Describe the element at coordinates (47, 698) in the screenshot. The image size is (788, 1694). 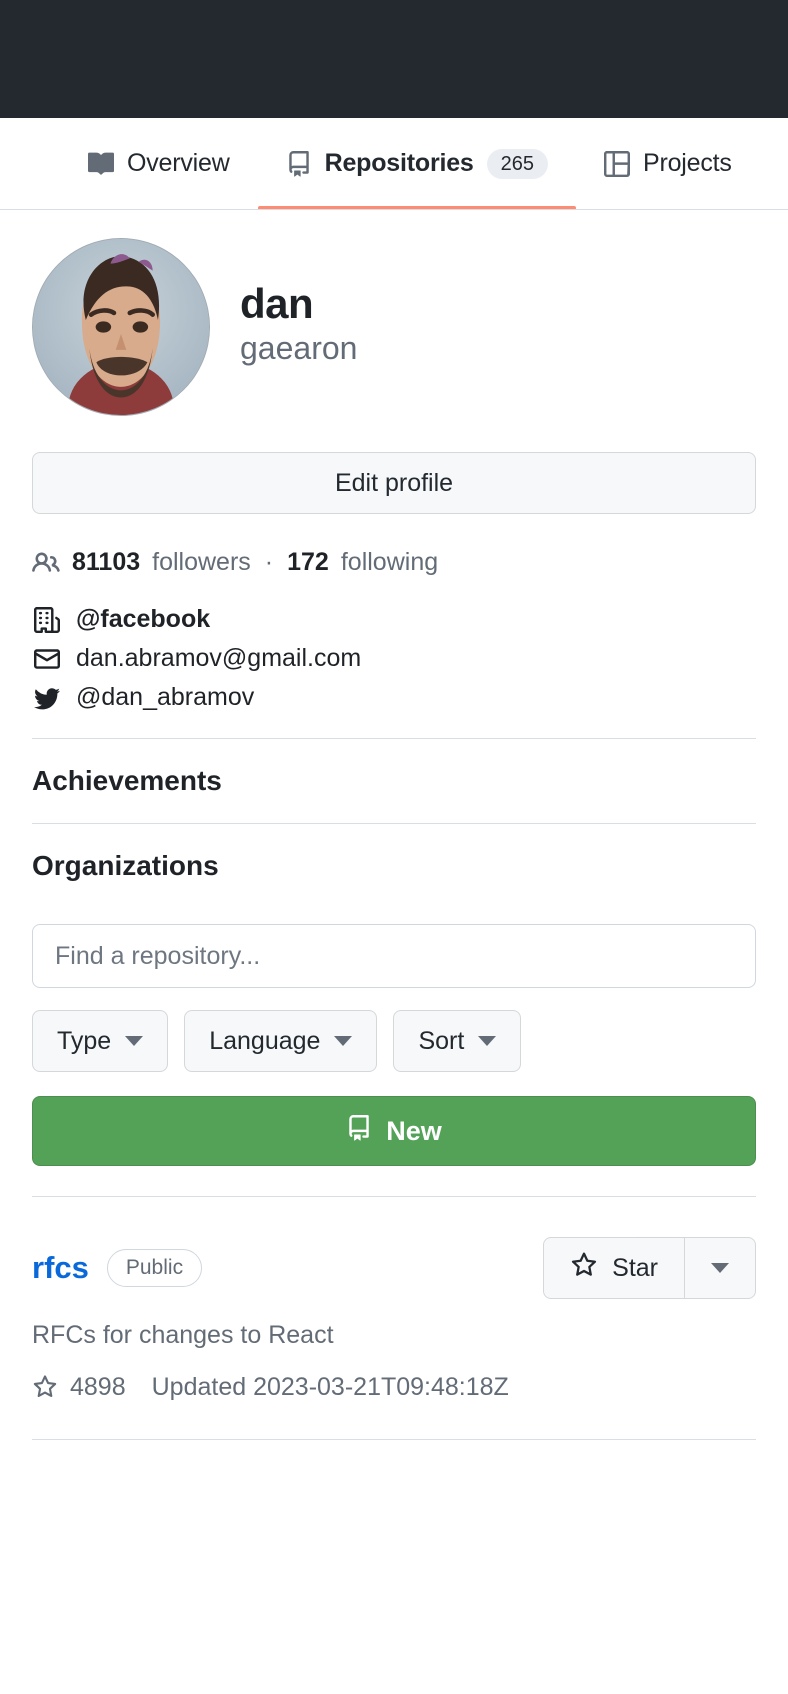
I see `twitter-icon` at that location.